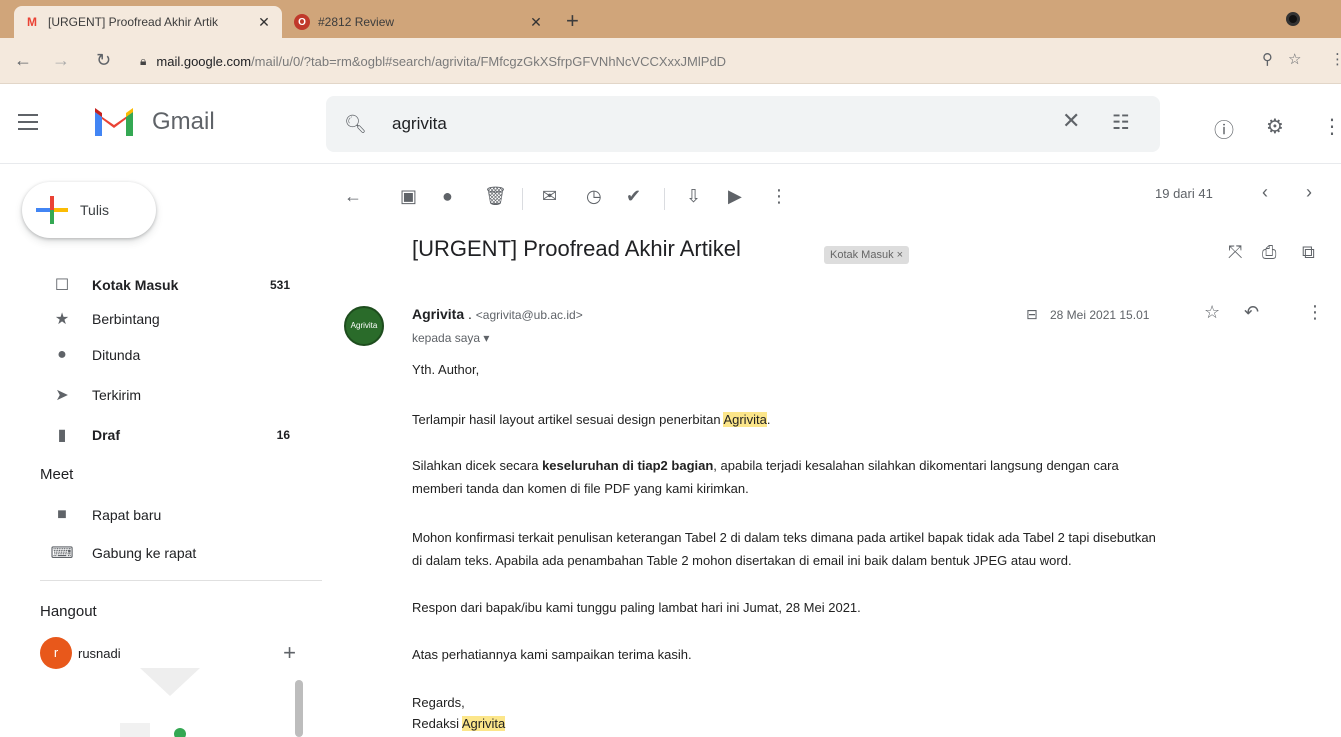 The width and height of the screenshot is (1341, 737). Describe the element at coordinates (127, 515) in the screenshot. I see `sidebar-item-label: Rapat baru` at that location.